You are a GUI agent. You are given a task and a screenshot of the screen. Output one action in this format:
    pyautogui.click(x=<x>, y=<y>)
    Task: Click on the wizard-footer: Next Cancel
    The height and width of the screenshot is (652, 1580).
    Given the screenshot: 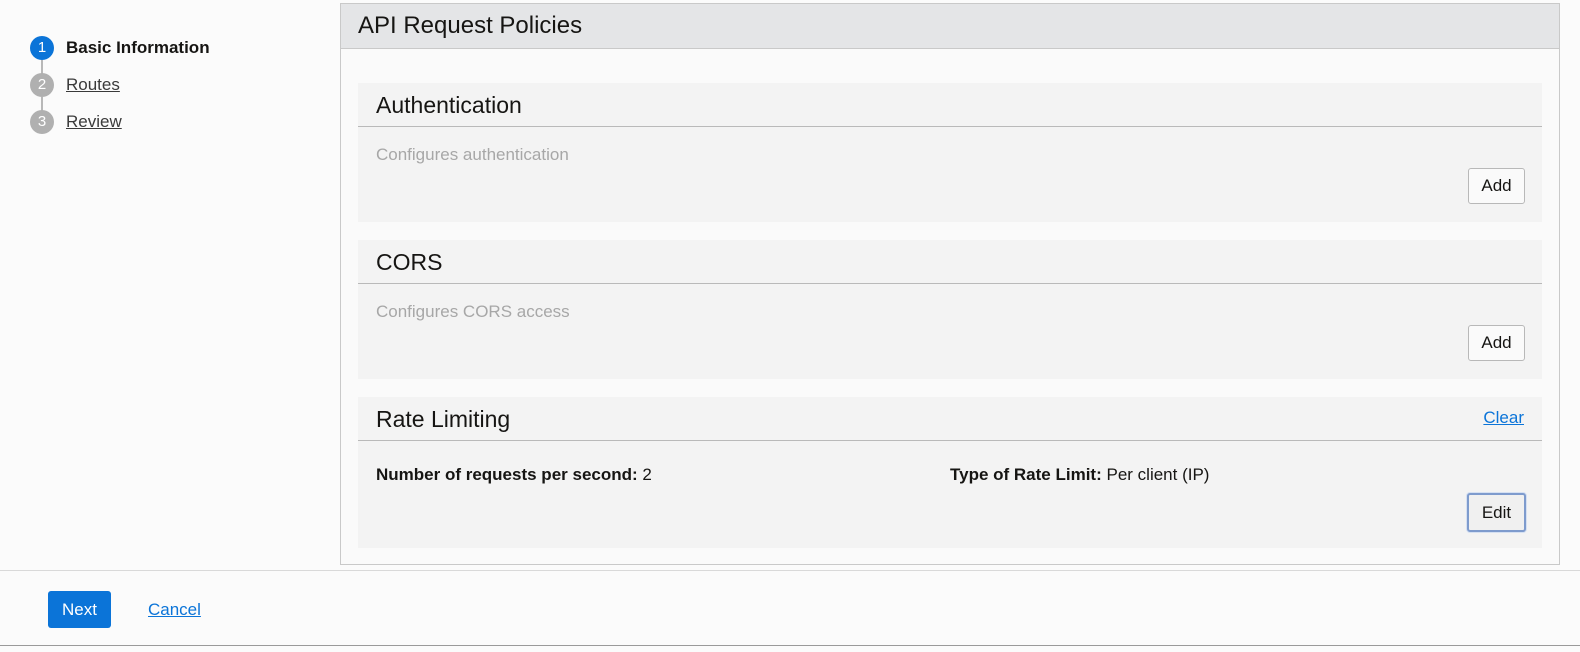 What is the action you would take?
    pyautogui.click(x=790, y=608)
    